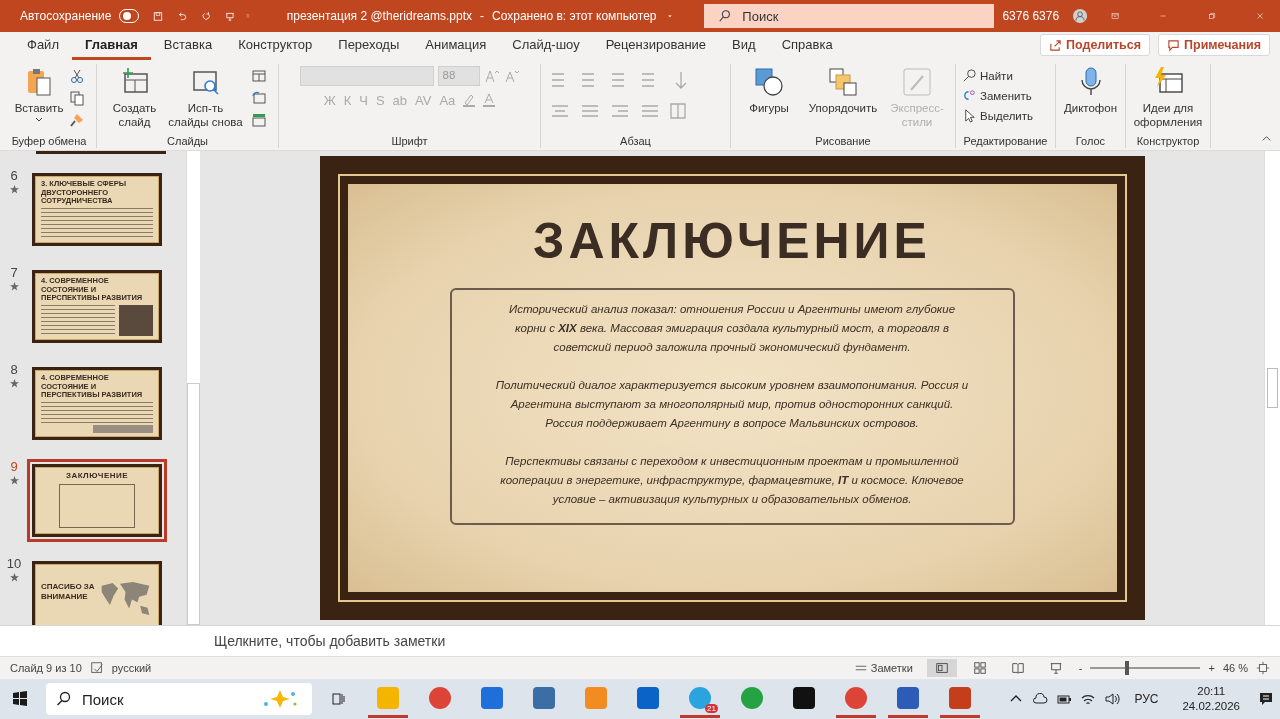  What do you see at coordinates (1040, 699) in the screenshot?
I see `cloud-icon` at bounding box center [1040, 699].